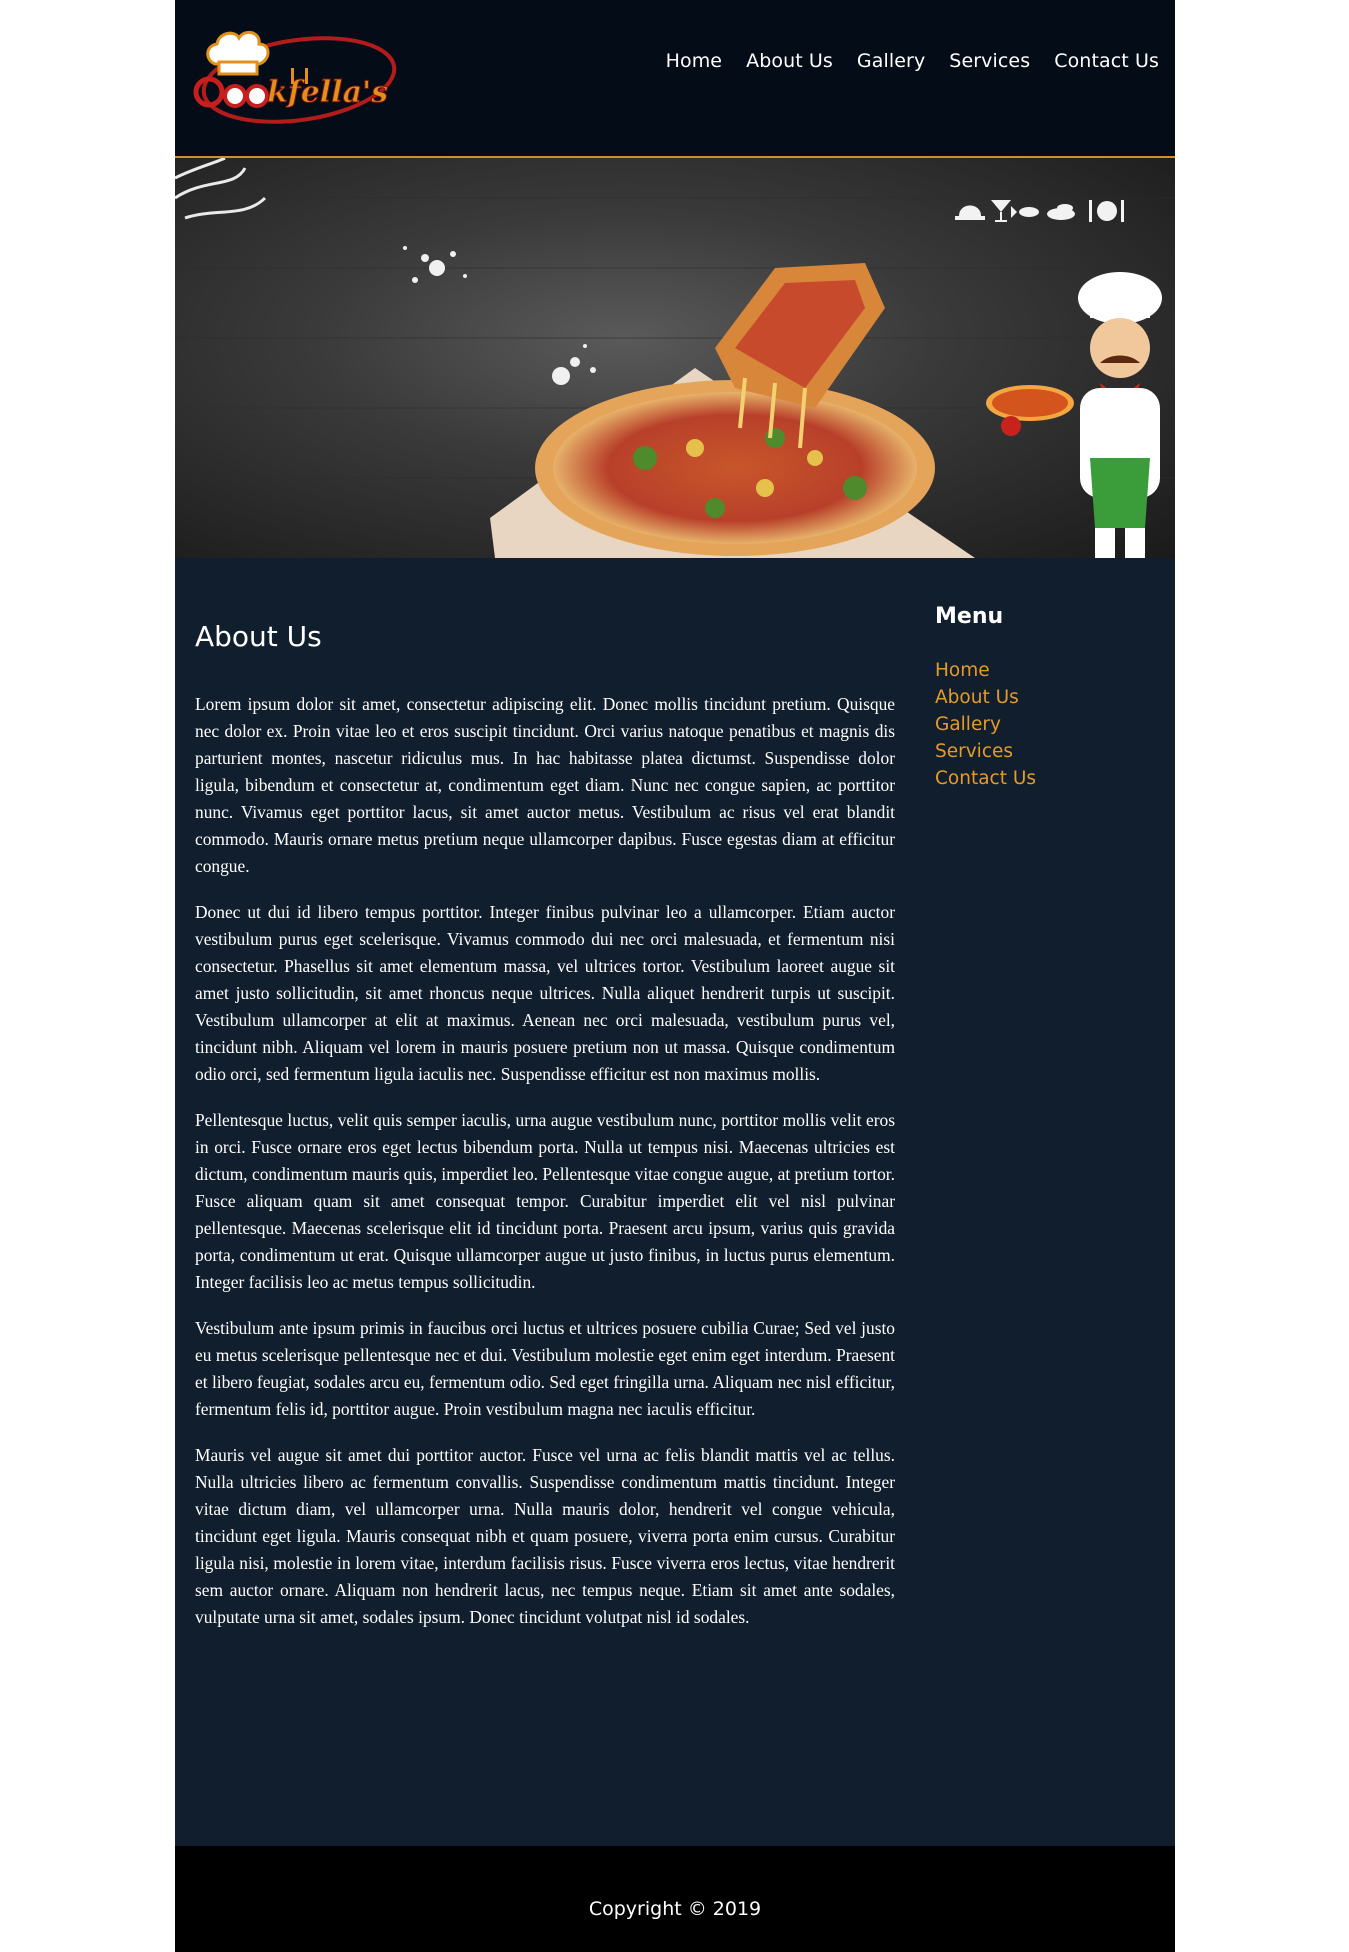 This screenshot has height=1952, width=1349. Describe the element at coordinates (1045, 670) in the screenshot. I see `sidebar-item-home: Home` at that location.